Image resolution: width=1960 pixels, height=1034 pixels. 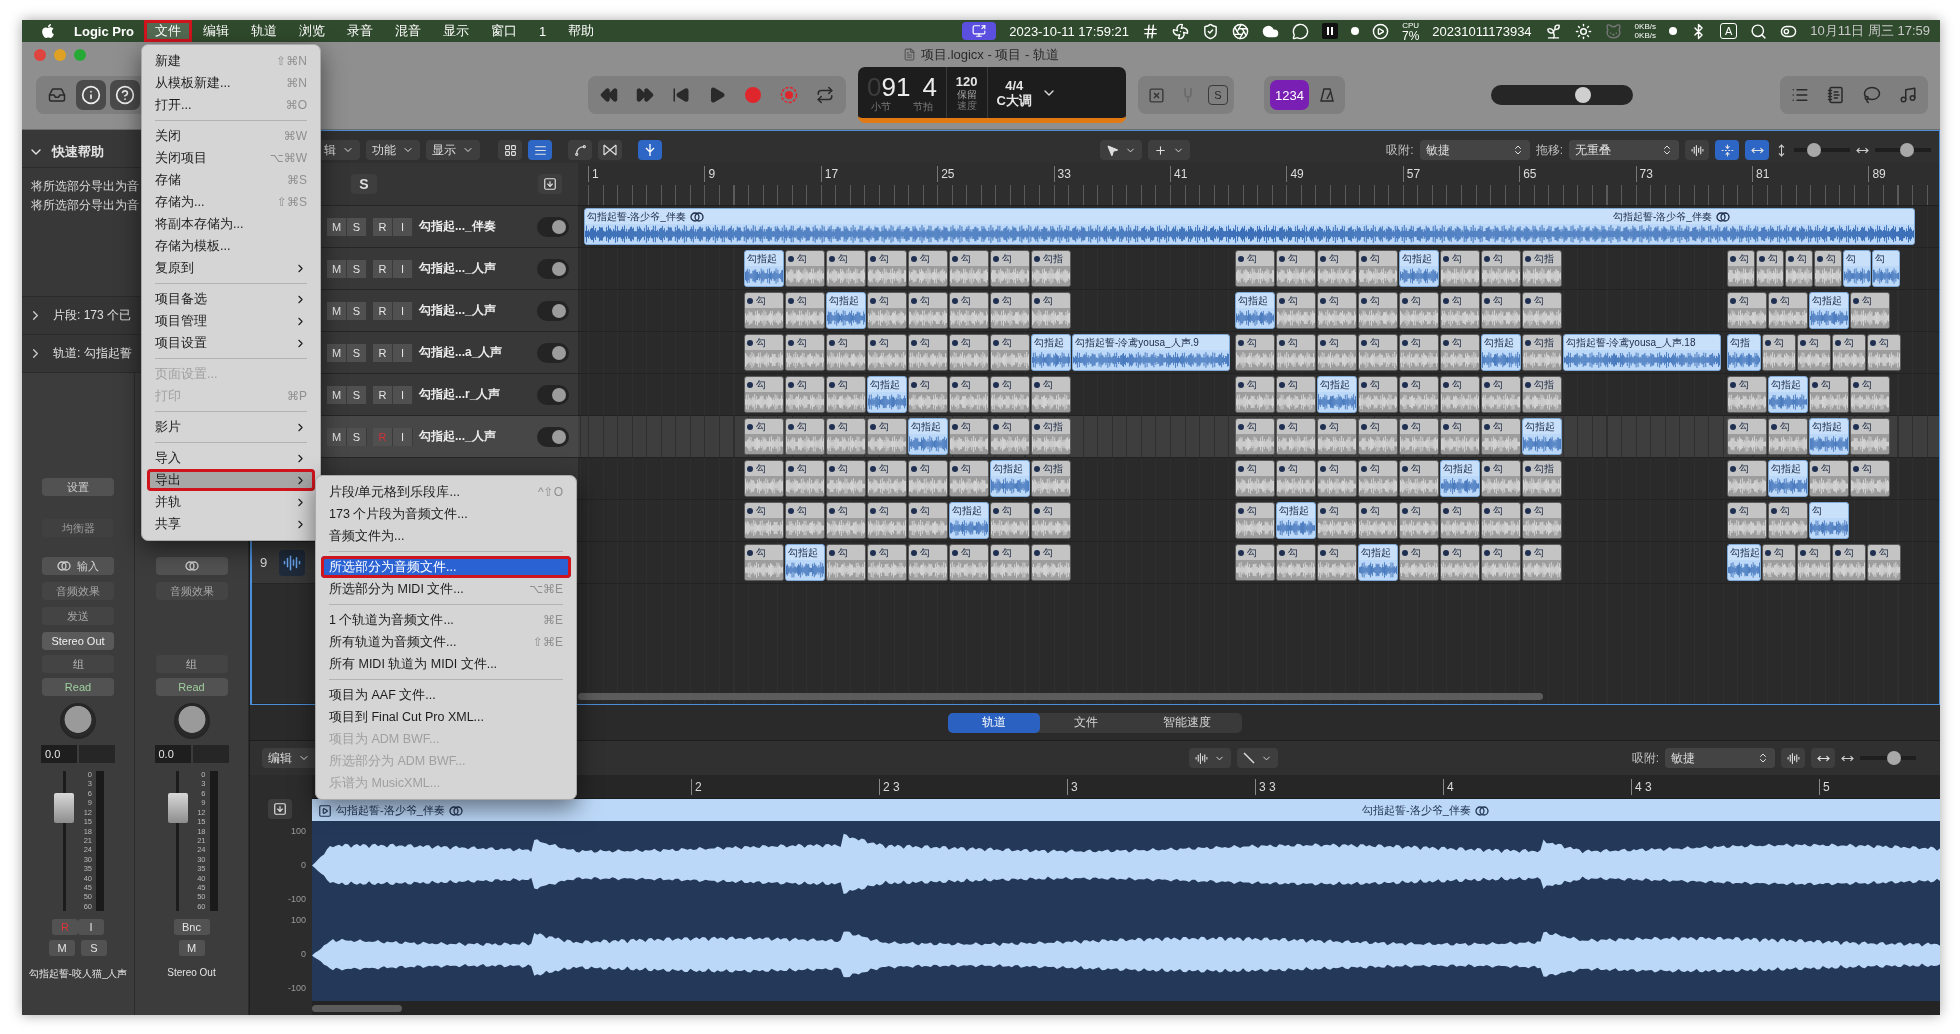 I want to click on menu-bar-item: 混音, so click(x=407, y=31).